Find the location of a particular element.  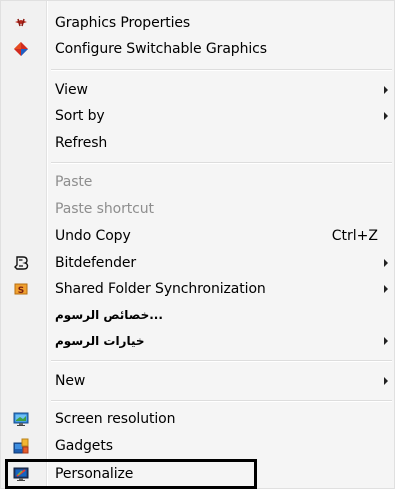

menu-item-label: Paste shortcut is located at coordinates (104, 209).